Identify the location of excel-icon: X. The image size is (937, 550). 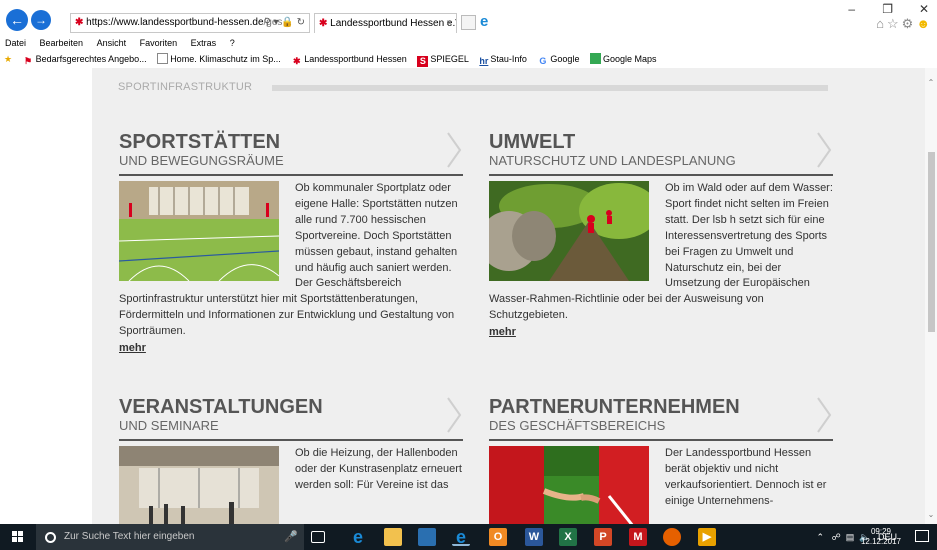
(568, 537).